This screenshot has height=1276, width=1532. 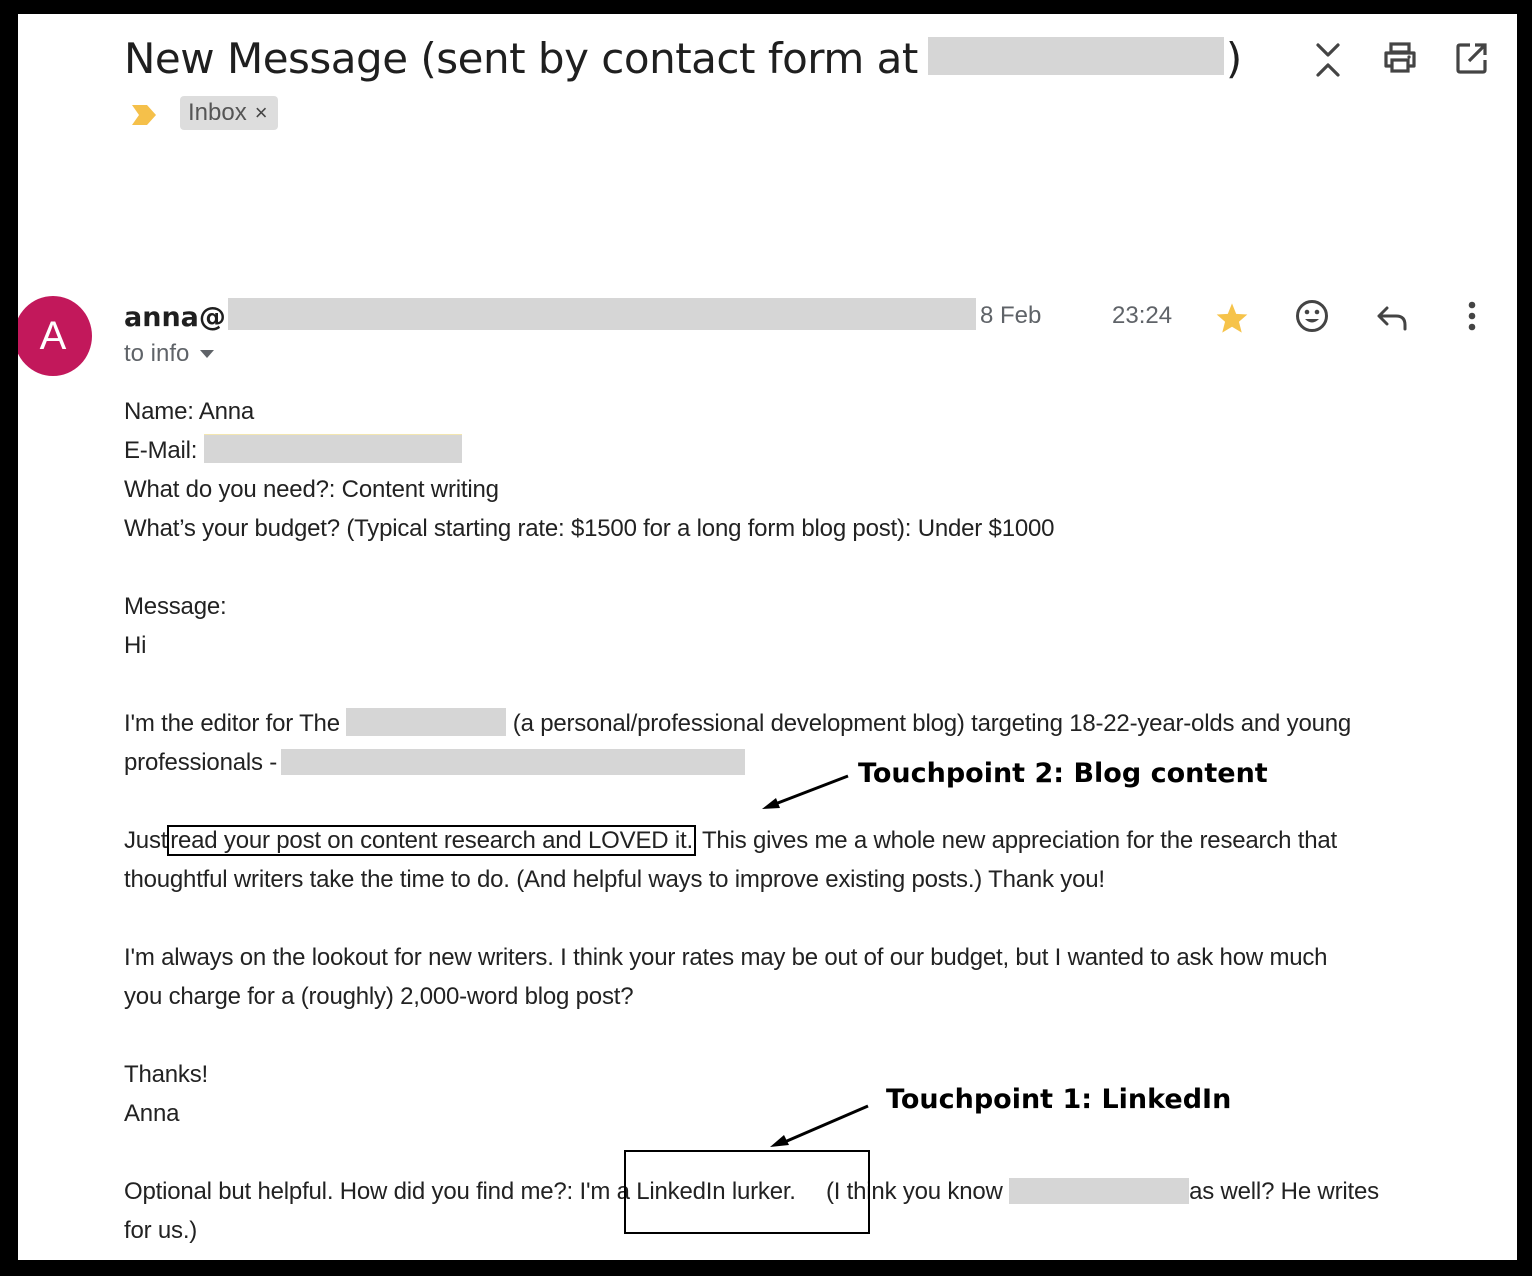 I want to click on sender-address: anna@, so click(x=550, y=315).